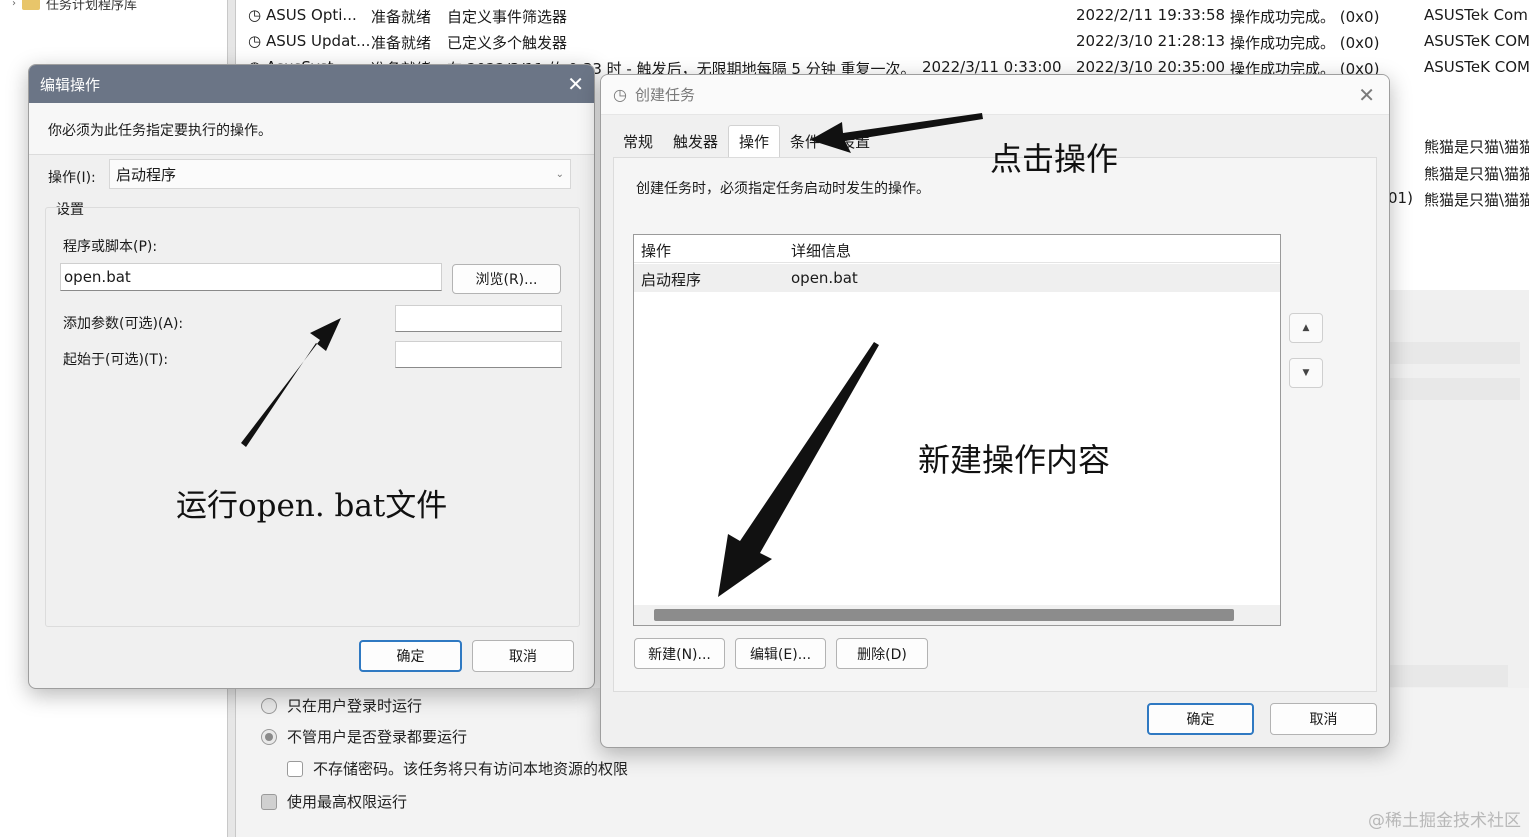 This screenshot has width=1529, height=837. I want to click on triangle-up-icon: ▲, so click(1306, 328).